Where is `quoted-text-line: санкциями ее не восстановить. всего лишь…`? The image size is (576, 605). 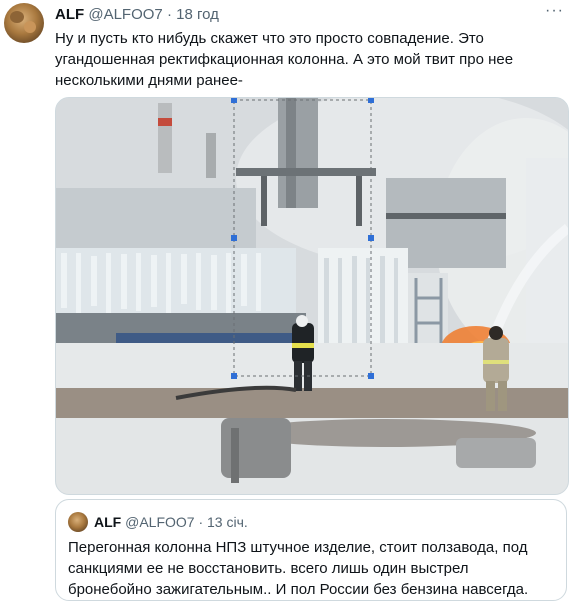
quoted-text-line: санкциями ее не восстановить. всего лишь… is located at coordinates (268, 568).